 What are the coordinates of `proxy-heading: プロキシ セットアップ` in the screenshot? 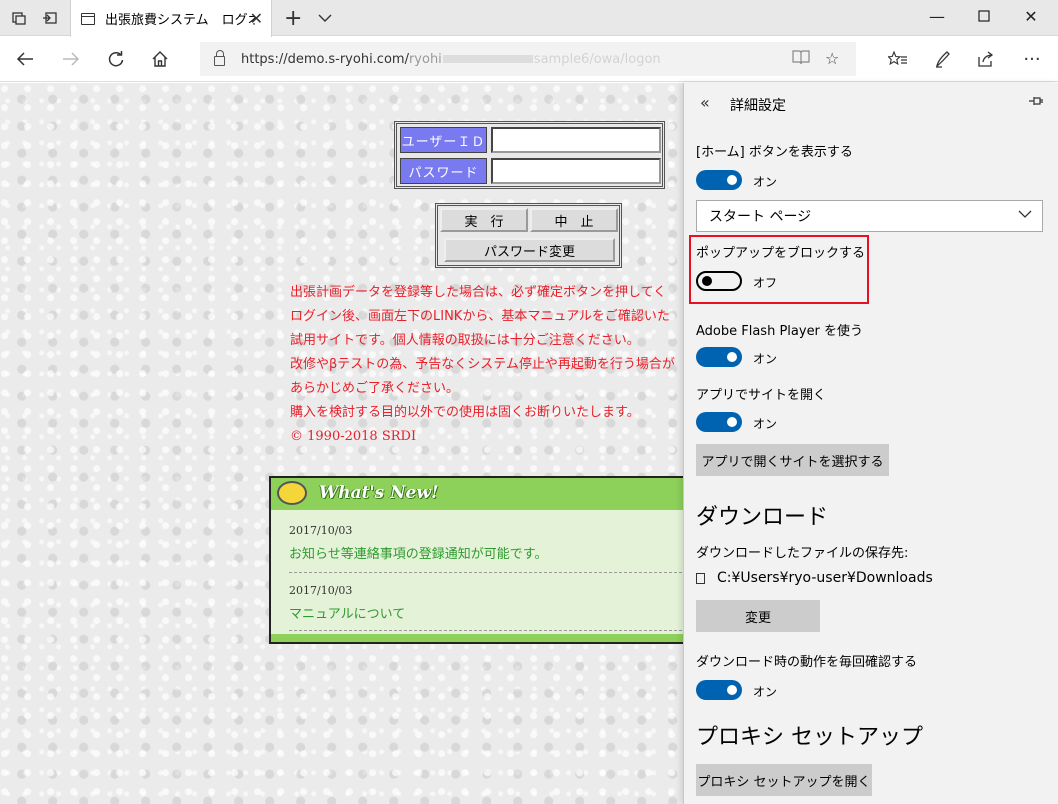 It's located at (809, 737).